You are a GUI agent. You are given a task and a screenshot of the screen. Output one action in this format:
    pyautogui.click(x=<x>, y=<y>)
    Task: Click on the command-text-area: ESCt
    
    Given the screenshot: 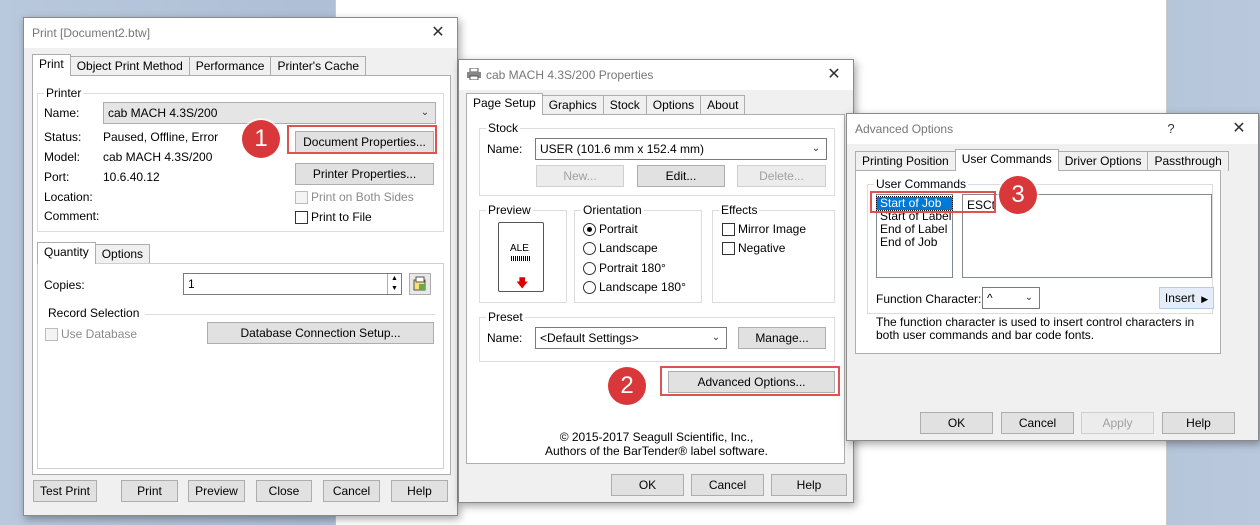 What is the action you would take?
    pyautogui.click(x=1087, y=236)
    